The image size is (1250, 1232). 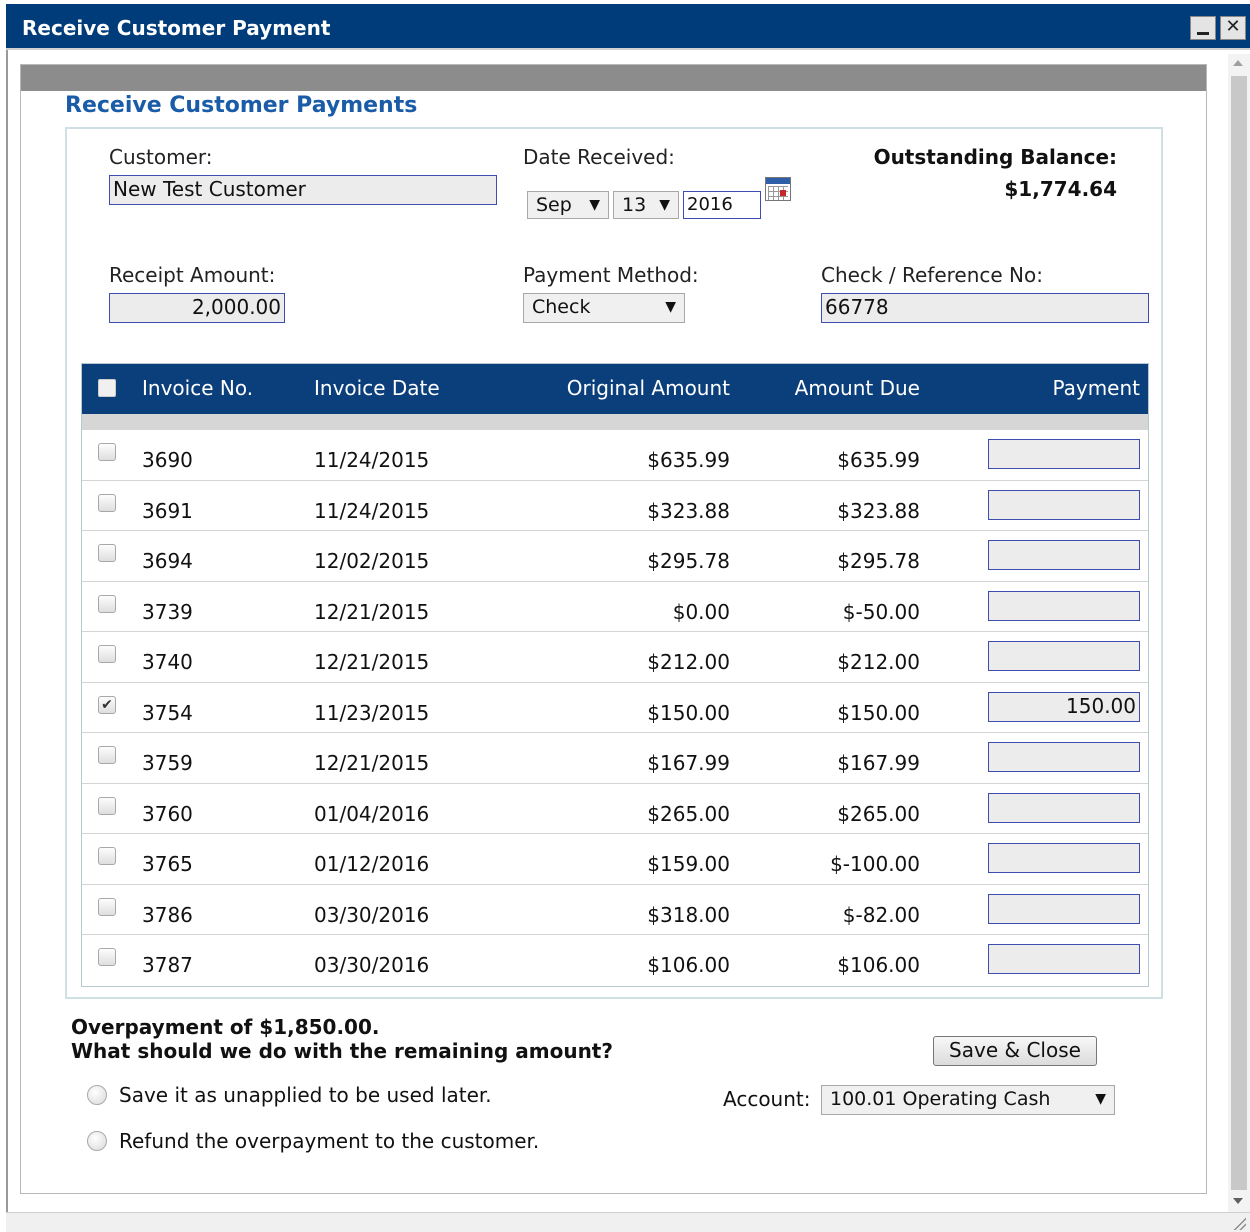 I want to click on reference-field: 66778, so click(x=985, y=308).